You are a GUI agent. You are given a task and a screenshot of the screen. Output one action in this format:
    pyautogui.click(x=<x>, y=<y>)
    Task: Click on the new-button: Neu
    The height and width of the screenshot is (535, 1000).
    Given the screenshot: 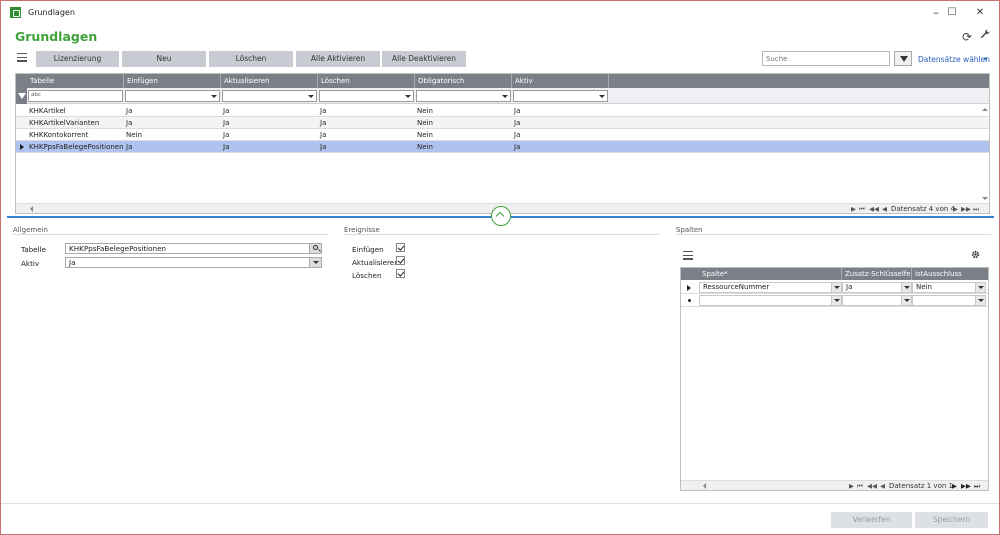 What is the action you would take?
    pyautogui.click(x=164, y=59)
    